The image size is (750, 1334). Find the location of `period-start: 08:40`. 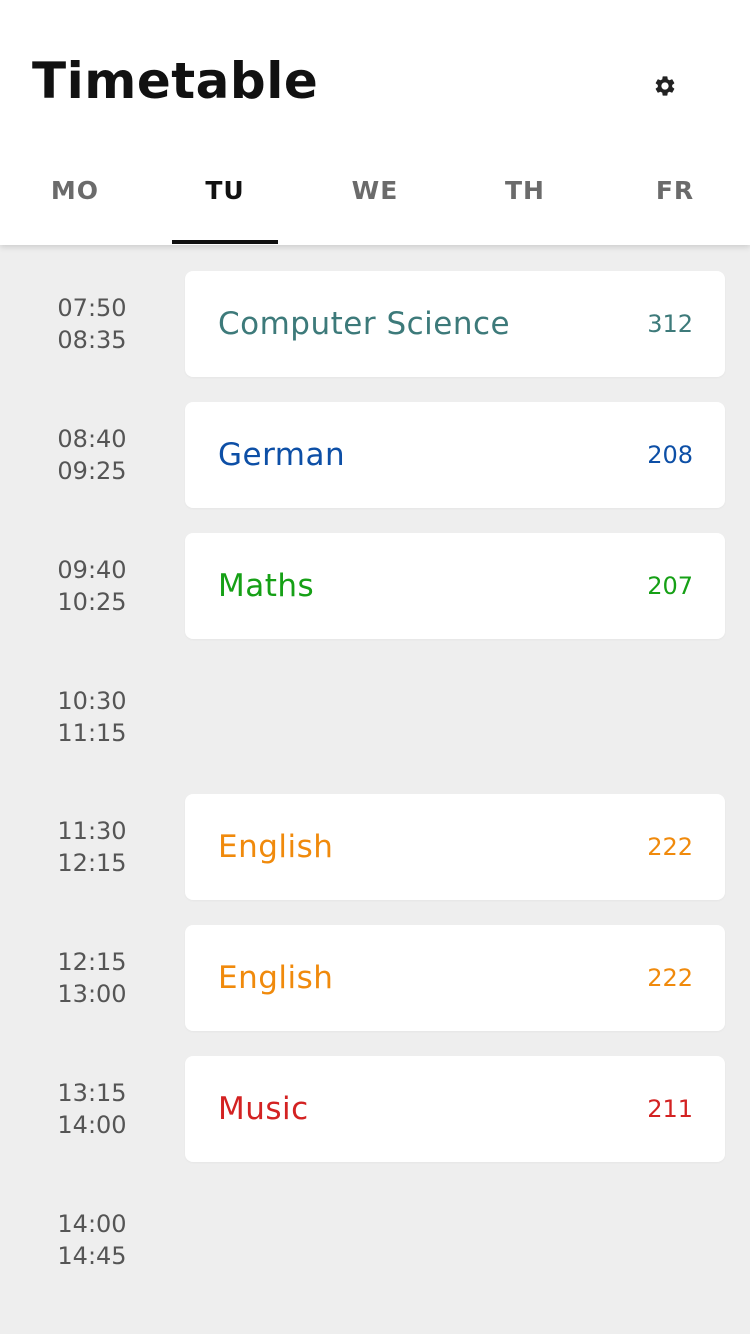

period-start: 08:40 is located at coordinates (92, 439).